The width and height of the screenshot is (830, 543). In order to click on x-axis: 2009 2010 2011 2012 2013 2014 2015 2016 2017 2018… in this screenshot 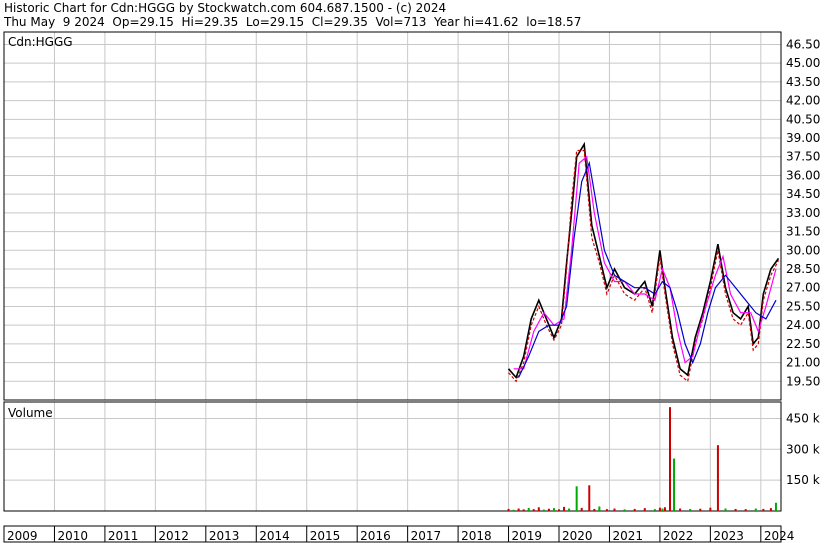, I will do `click(399, 534)`.